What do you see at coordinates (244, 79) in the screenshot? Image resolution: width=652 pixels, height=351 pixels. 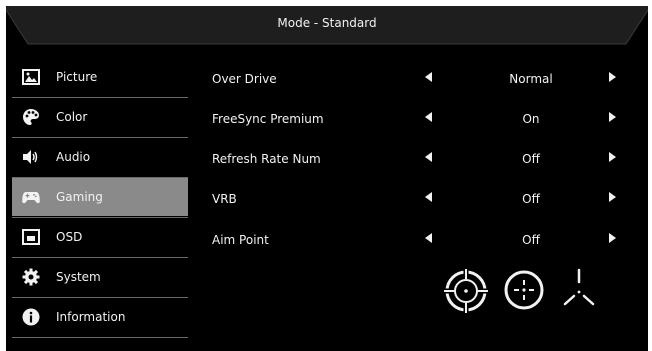 I see `setting-label: Over Drive` at bounding box center [244, 79].